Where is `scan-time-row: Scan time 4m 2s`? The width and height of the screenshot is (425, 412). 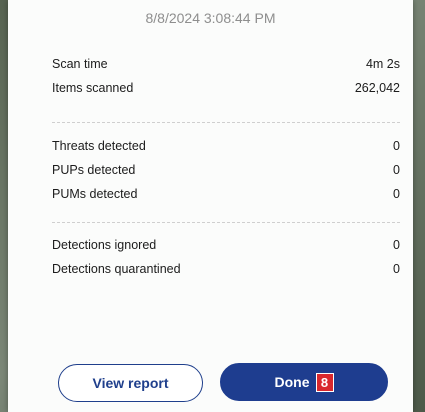
scan-time-row: Scan time 4m 2s is located at coordinates (226, 67).